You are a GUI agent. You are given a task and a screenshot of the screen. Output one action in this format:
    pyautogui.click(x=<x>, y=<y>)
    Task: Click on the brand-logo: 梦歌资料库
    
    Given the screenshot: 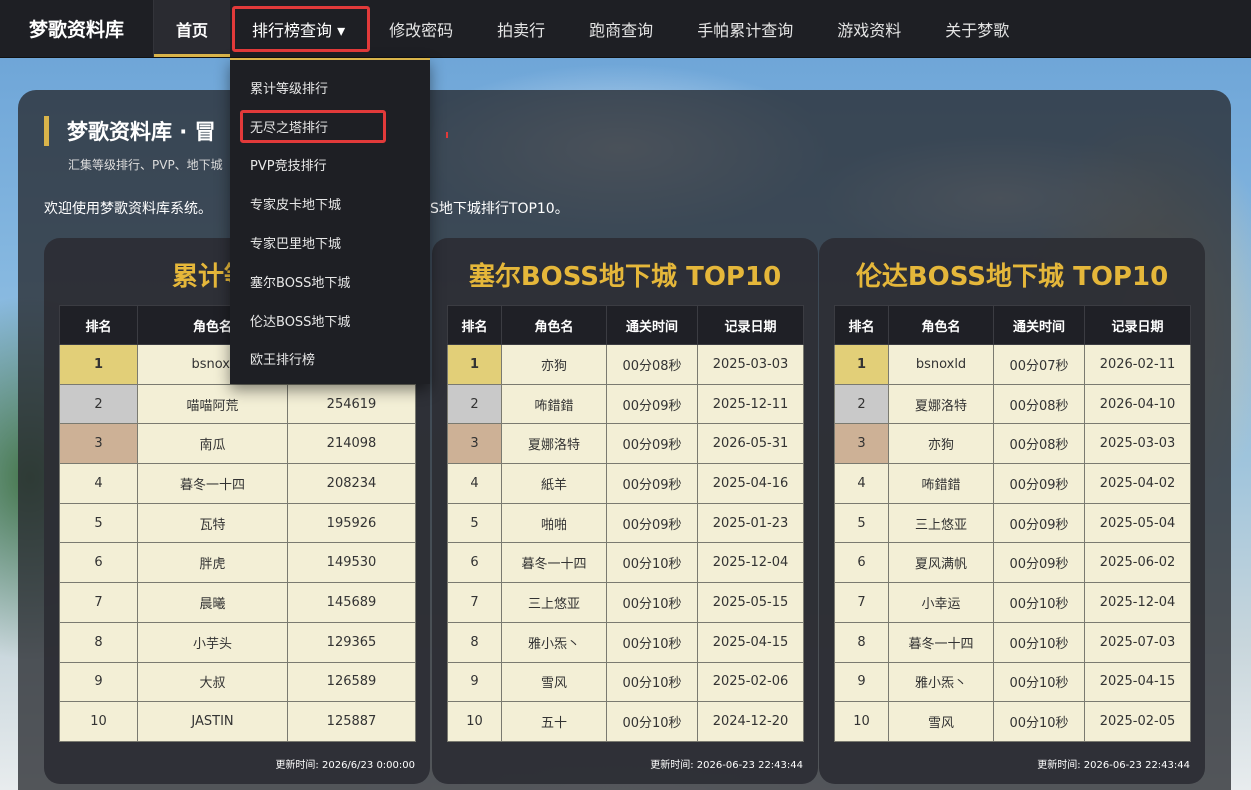 What is the action you would take?
    pyautogui.click(x=77, y=28)
    